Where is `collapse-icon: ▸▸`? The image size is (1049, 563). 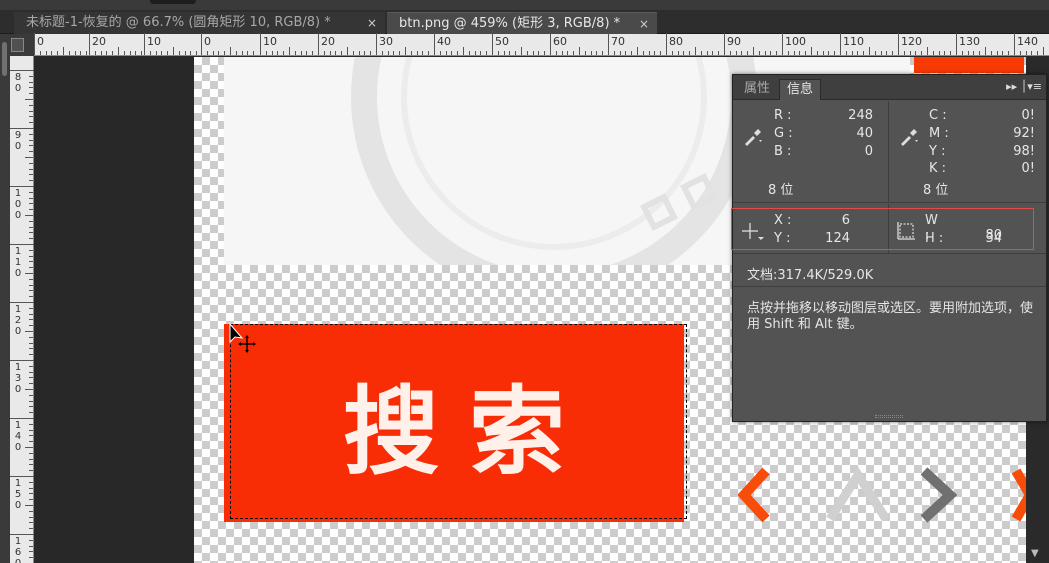 collapse-icon: ▸▸ is located at coordinates (1011, 86).